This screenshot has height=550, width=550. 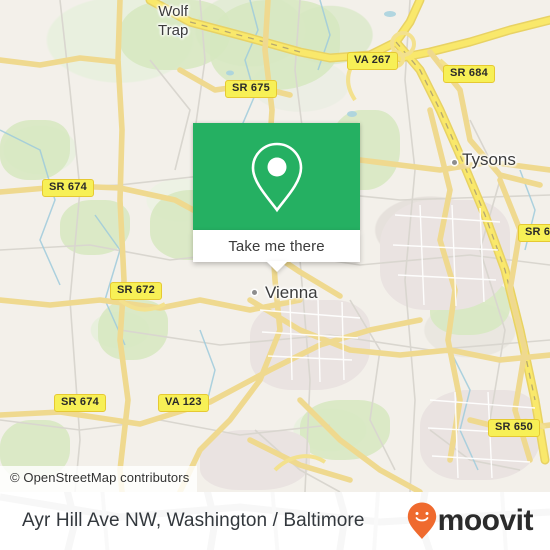 I want to click on moovit-wordmark: moovit, so click(x=485, y=520).